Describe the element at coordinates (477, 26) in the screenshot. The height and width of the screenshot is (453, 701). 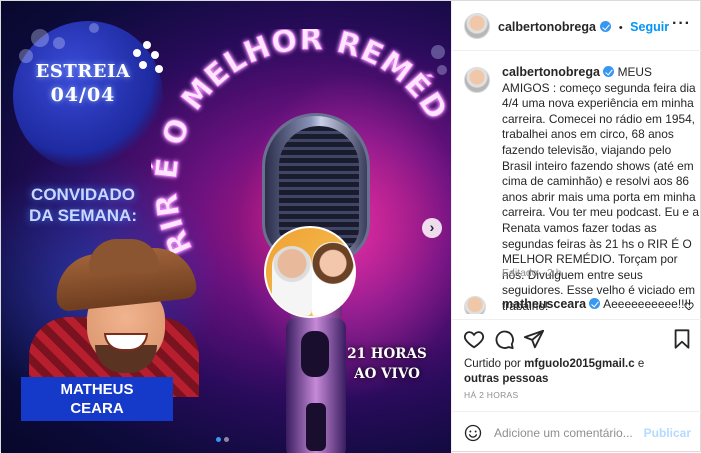
I see `avatar` at that location.